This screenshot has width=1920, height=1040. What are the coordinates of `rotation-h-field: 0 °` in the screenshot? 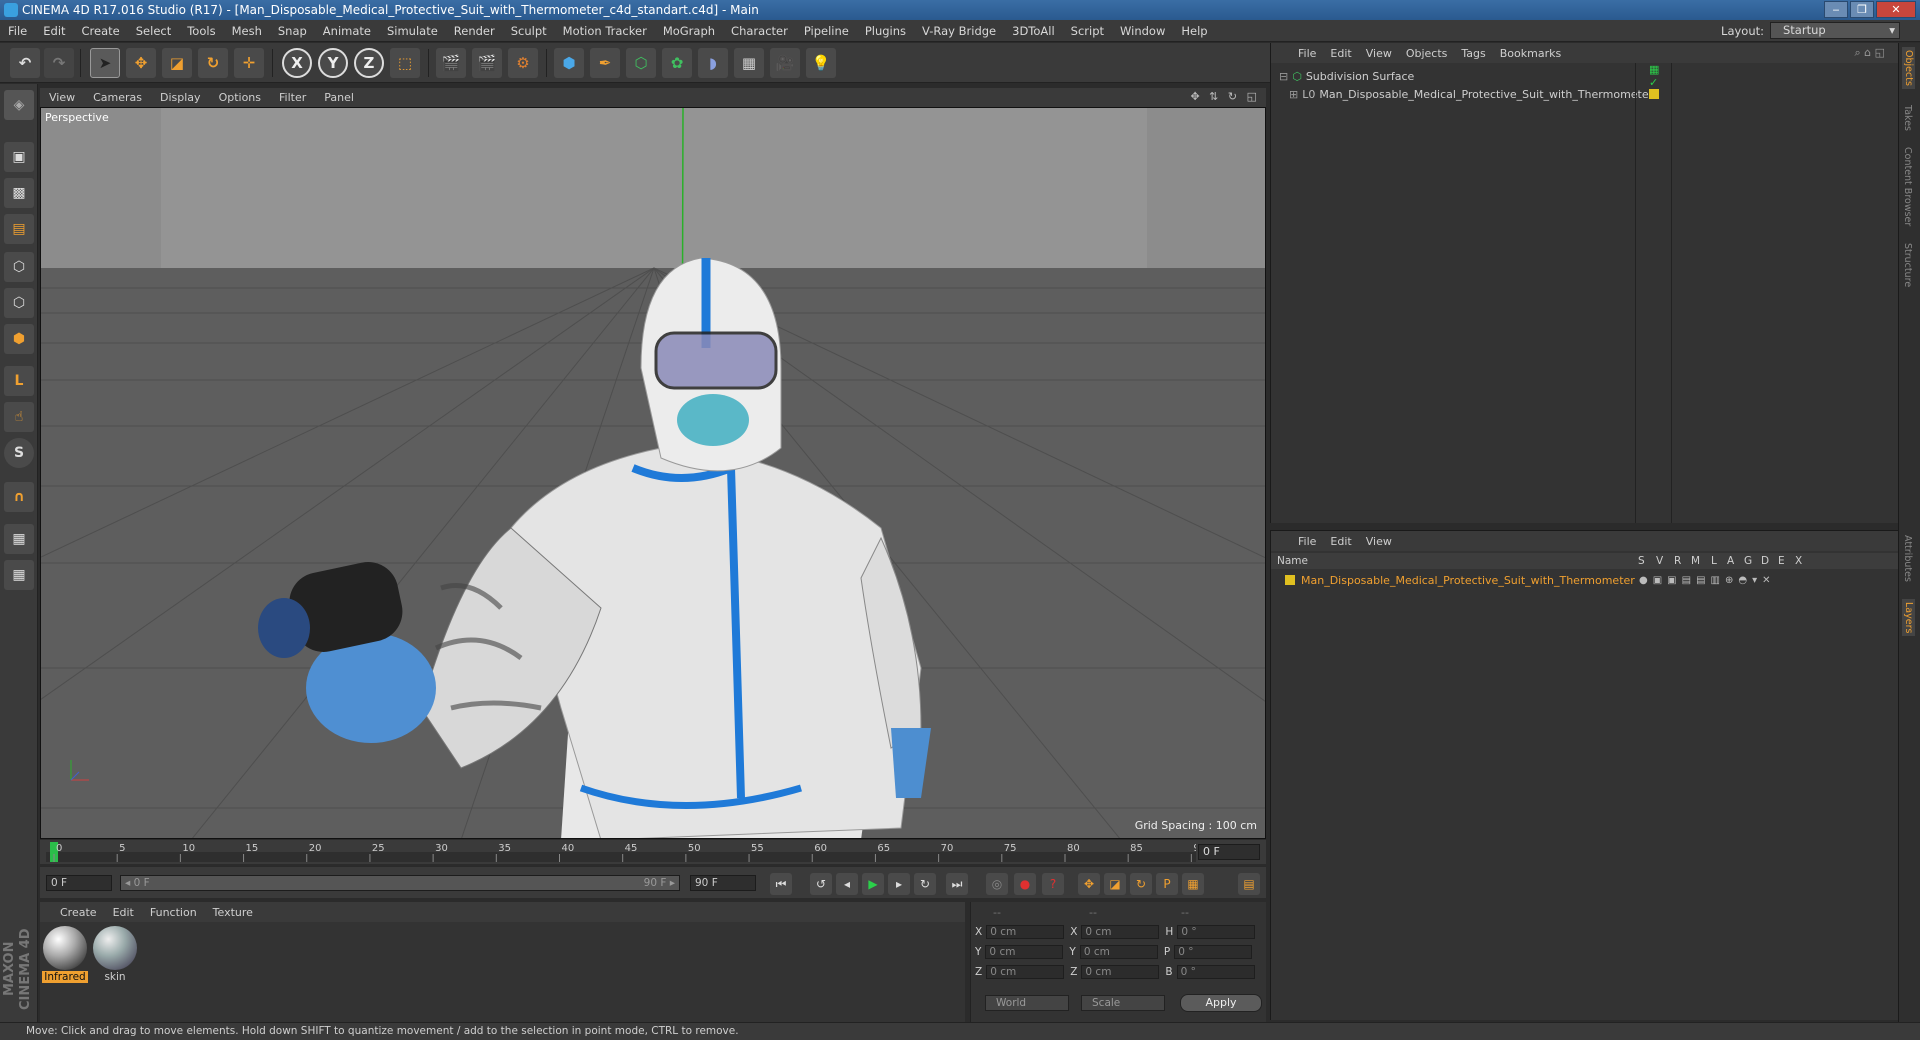 It's located at (1216, 932).